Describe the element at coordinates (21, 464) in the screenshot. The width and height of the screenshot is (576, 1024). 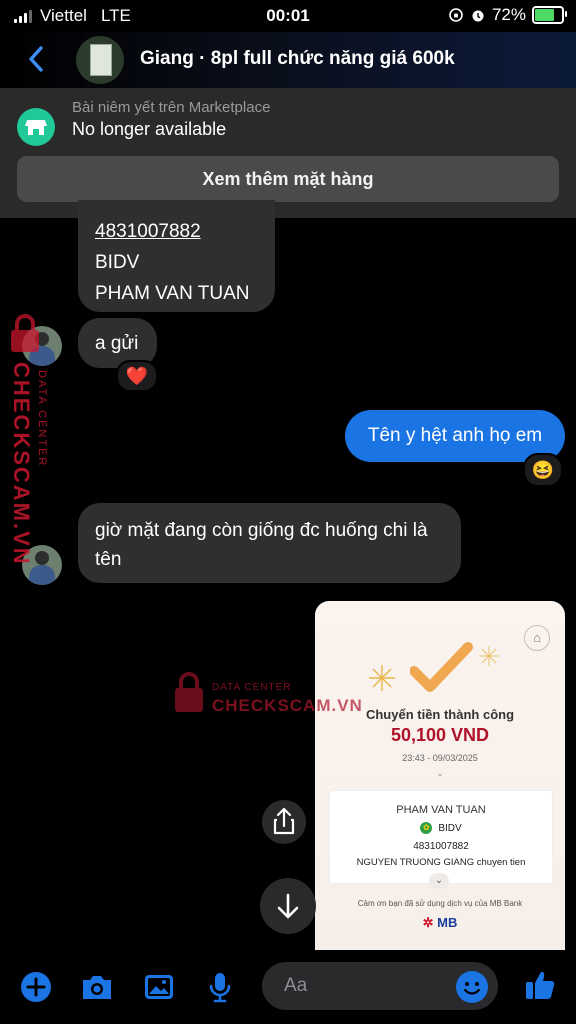
I see `watermark-main-vertical: CHECKSCAM.VN` at that location.